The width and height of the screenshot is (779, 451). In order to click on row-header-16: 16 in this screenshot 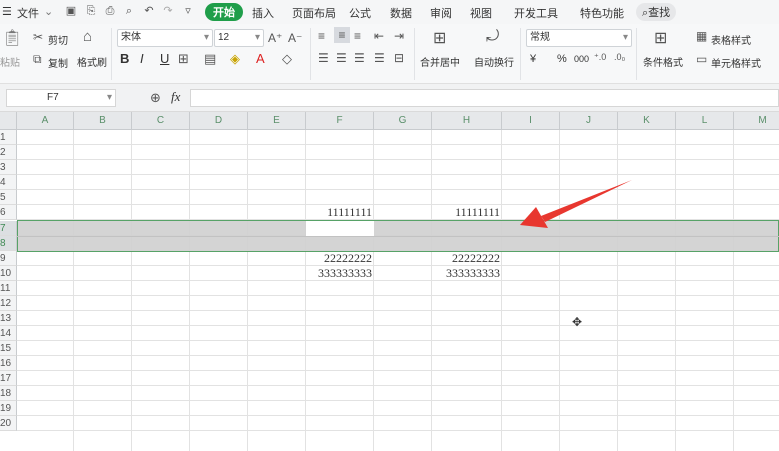, I will do `click(8, 363)`.